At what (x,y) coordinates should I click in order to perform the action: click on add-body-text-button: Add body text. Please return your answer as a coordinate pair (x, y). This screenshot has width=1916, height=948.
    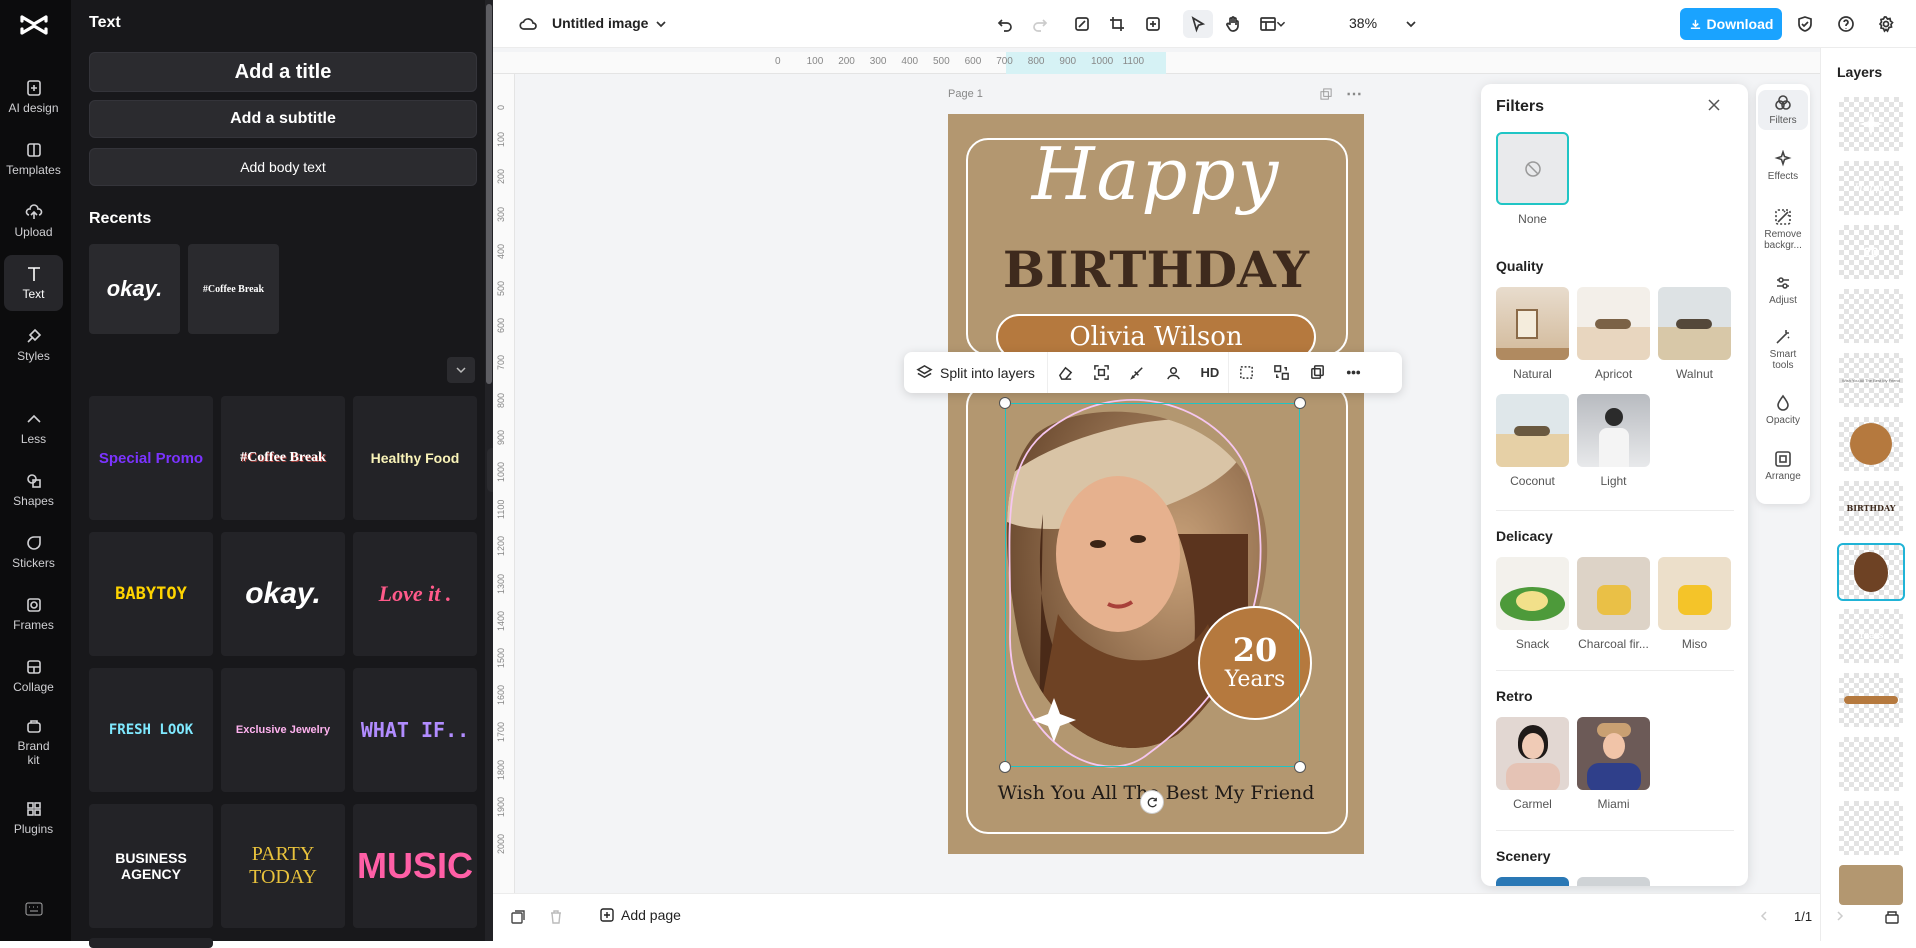
    Looking at the image, I should click on (283, 167).